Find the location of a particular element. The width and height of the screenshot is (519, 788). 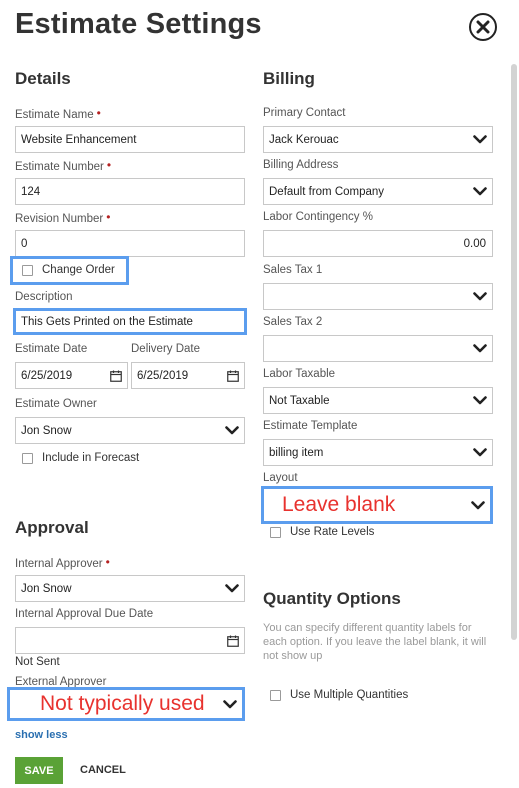

primary-contact-label: Primary Contact is located at coordinates (304, 113).